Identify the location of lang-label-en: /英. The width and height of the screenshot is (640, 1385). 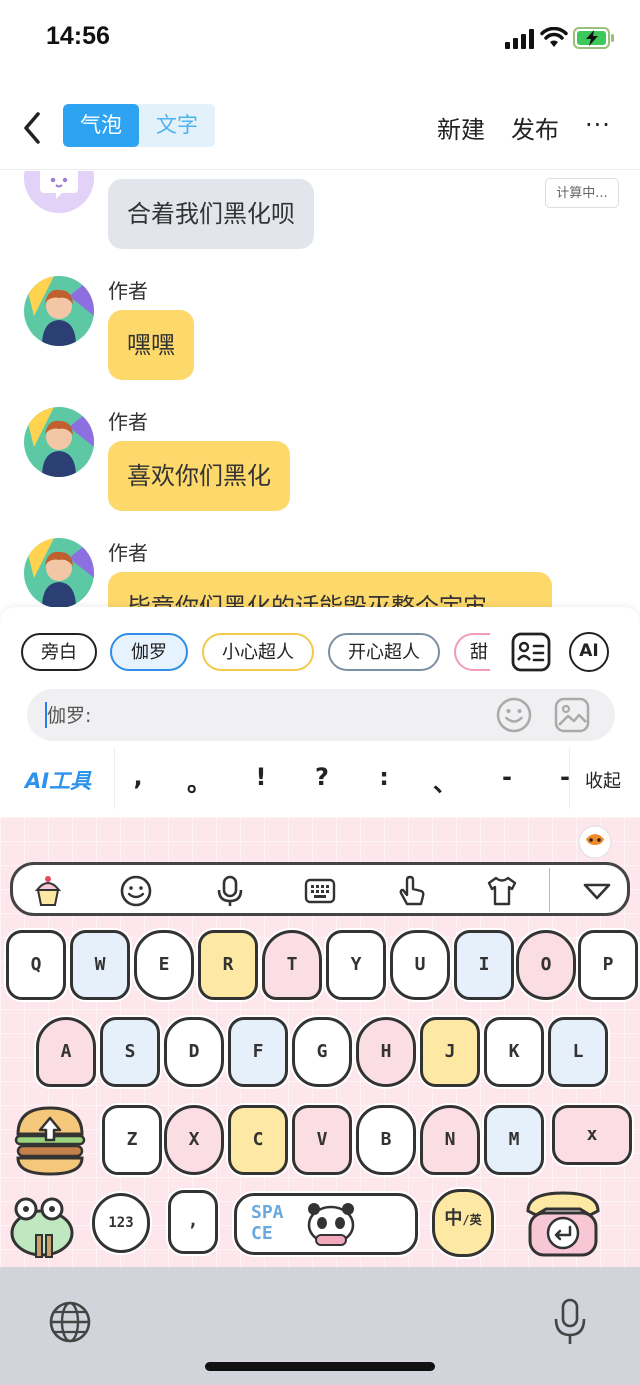
(472, 1220).